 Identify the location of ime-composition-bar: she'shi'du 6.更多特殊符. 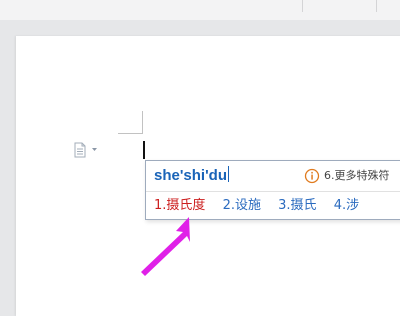
(273, 176).